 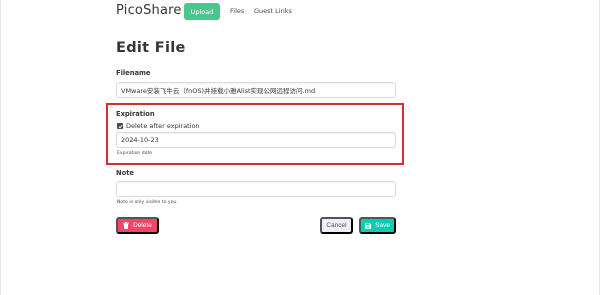 What do you see at coordinates (273, 11) in the screenshot?
I see `nav-guest-links-link: Guest Links` at bounding box center [273, 11].